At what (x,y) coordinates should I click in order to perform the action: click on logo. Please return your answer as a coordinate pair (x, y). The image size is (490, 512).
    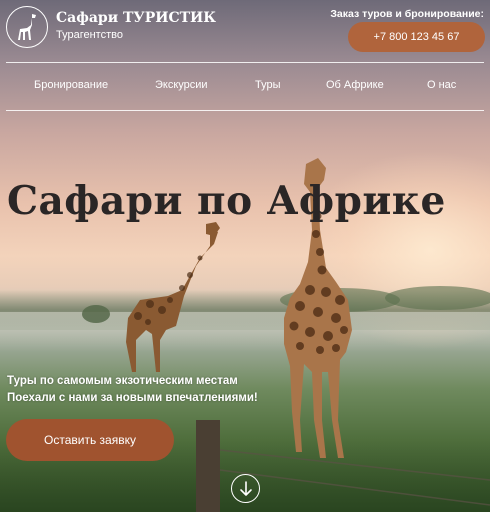
    Looking at the image, I should click on (27, 27).